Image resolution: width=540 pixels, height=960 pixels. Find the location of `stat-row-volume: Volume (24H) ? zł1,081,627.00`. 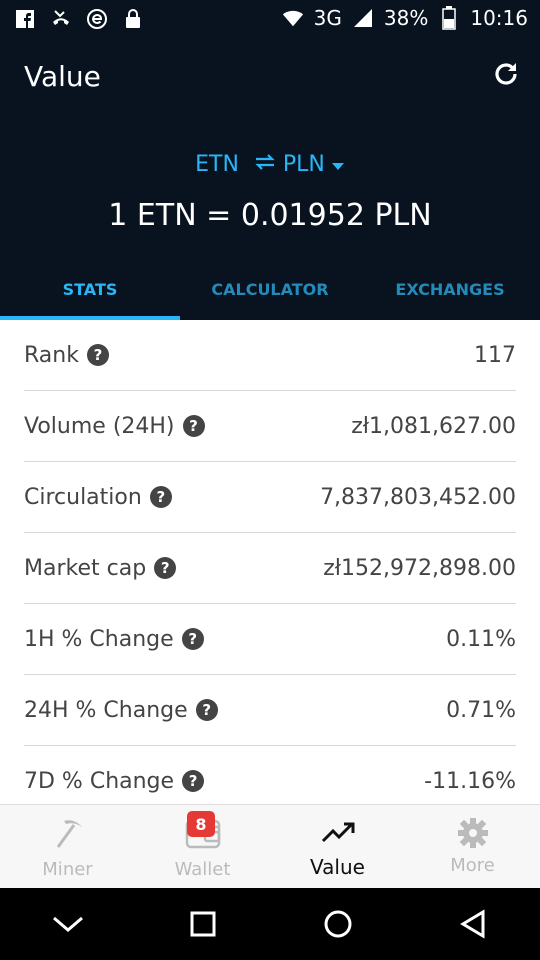

stat-row-volume: Volume (24H) ? zł1,081,627.00 is located at coordinates (270, 426).